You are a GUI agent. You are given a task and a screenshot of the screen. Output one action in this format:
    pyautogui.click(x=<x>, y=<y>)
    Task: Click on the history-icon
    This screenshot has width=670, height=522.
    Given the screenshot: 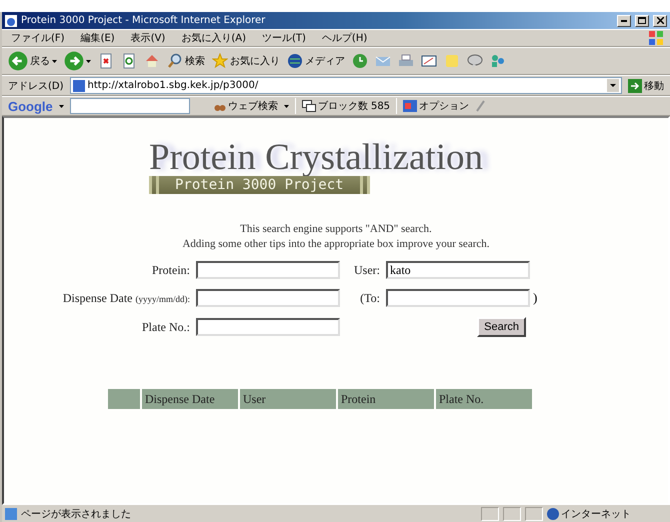 What is the action you would take?
    pyautogui.click(x=360, y=61)
    